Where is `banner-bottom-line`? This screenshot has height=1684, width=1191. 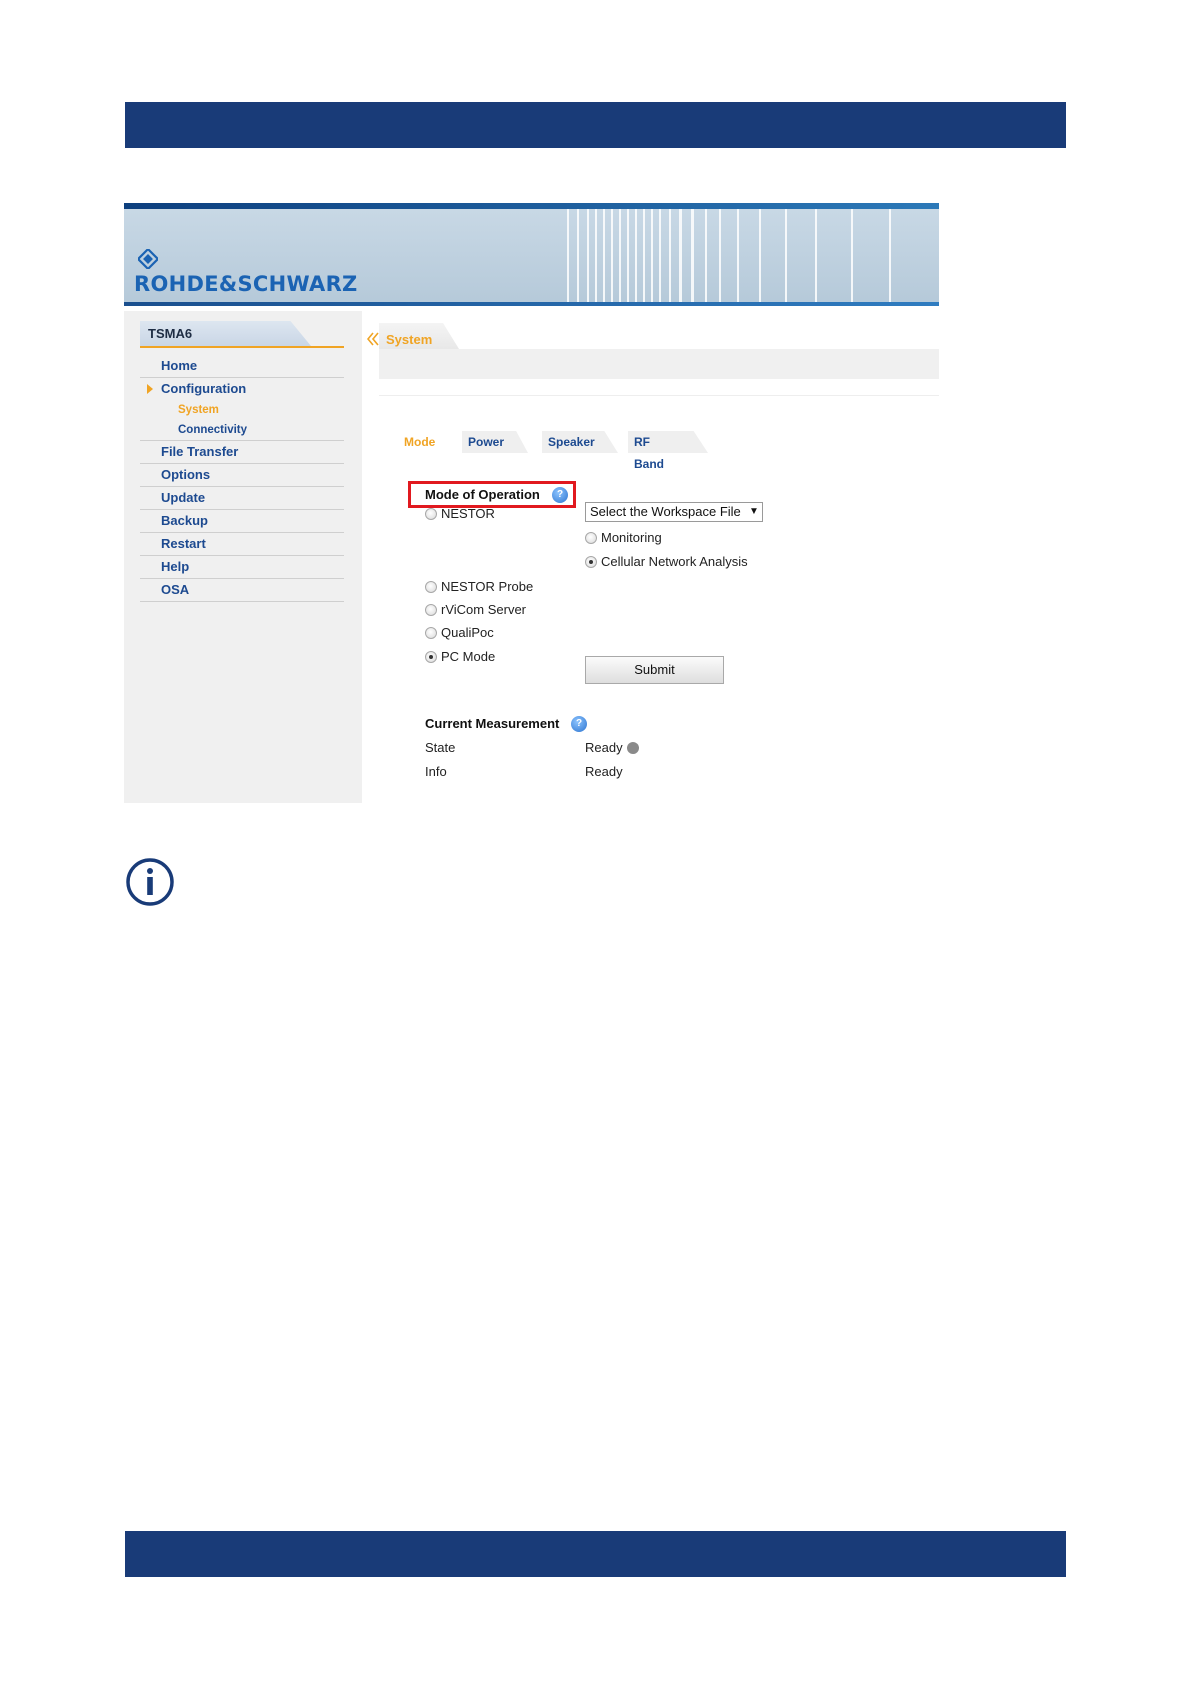
banner-bottom-line is located at coordinates (531, 304).